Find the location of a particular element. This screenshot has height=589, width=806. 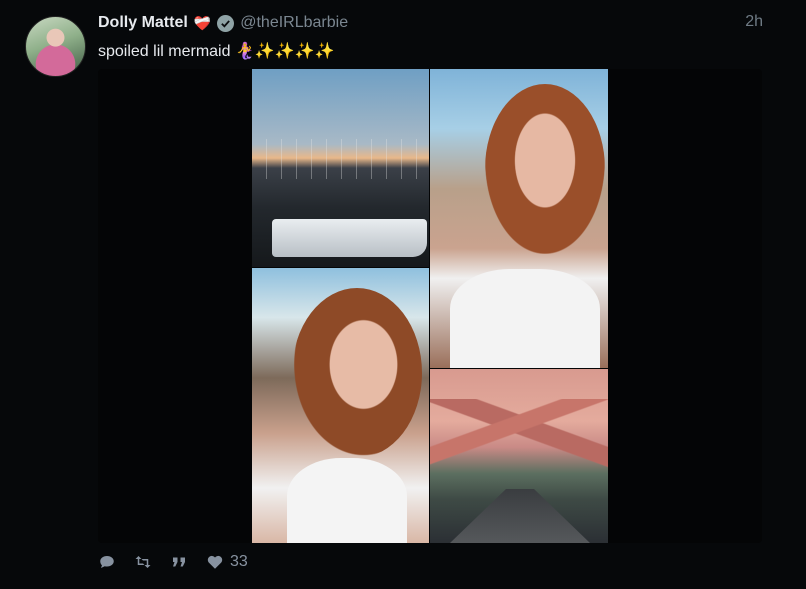

action-bar: 33 is located at coordinates (173, 562).